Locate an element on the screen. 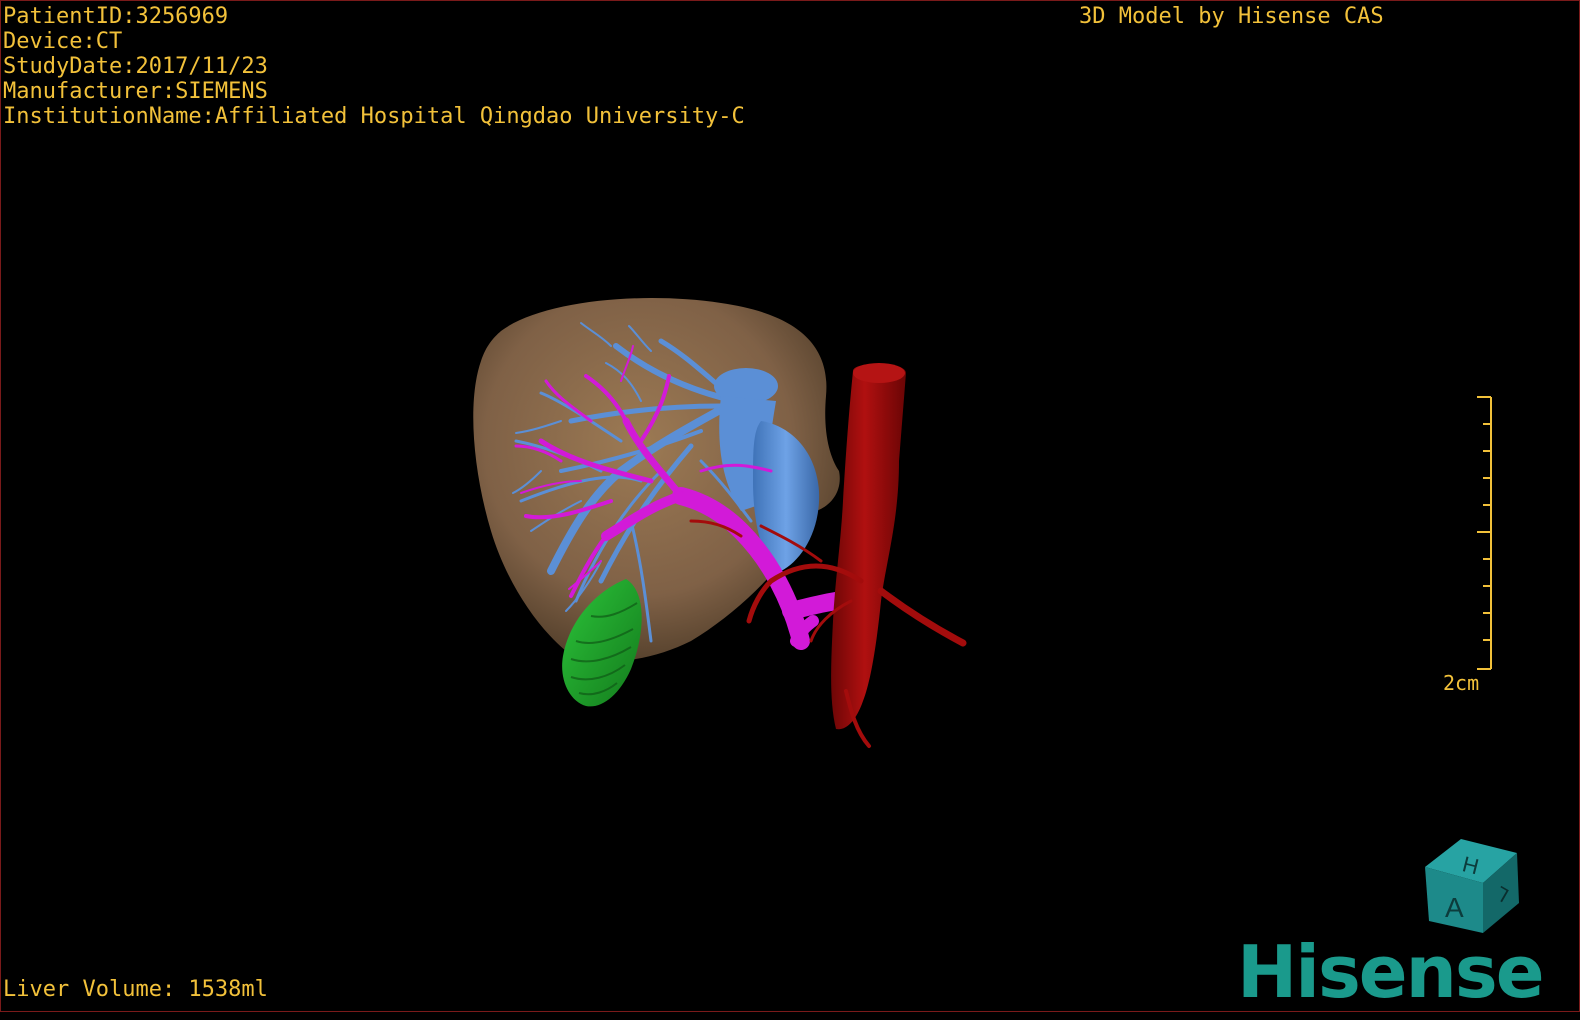 The height and width of the screenshot is (1020, 1580). scale-label: 2cm is located at coordinates (1461, 683).